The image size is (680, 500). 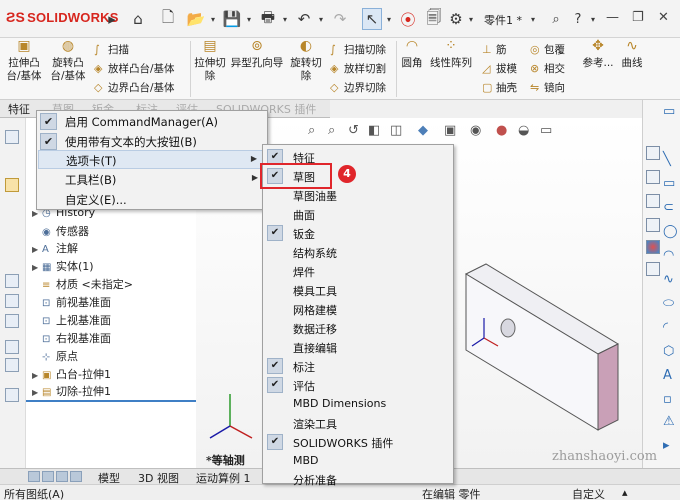 I want to click on tree-item-material: ≡ 材质 <未指定>, so click(x=82, y=284).